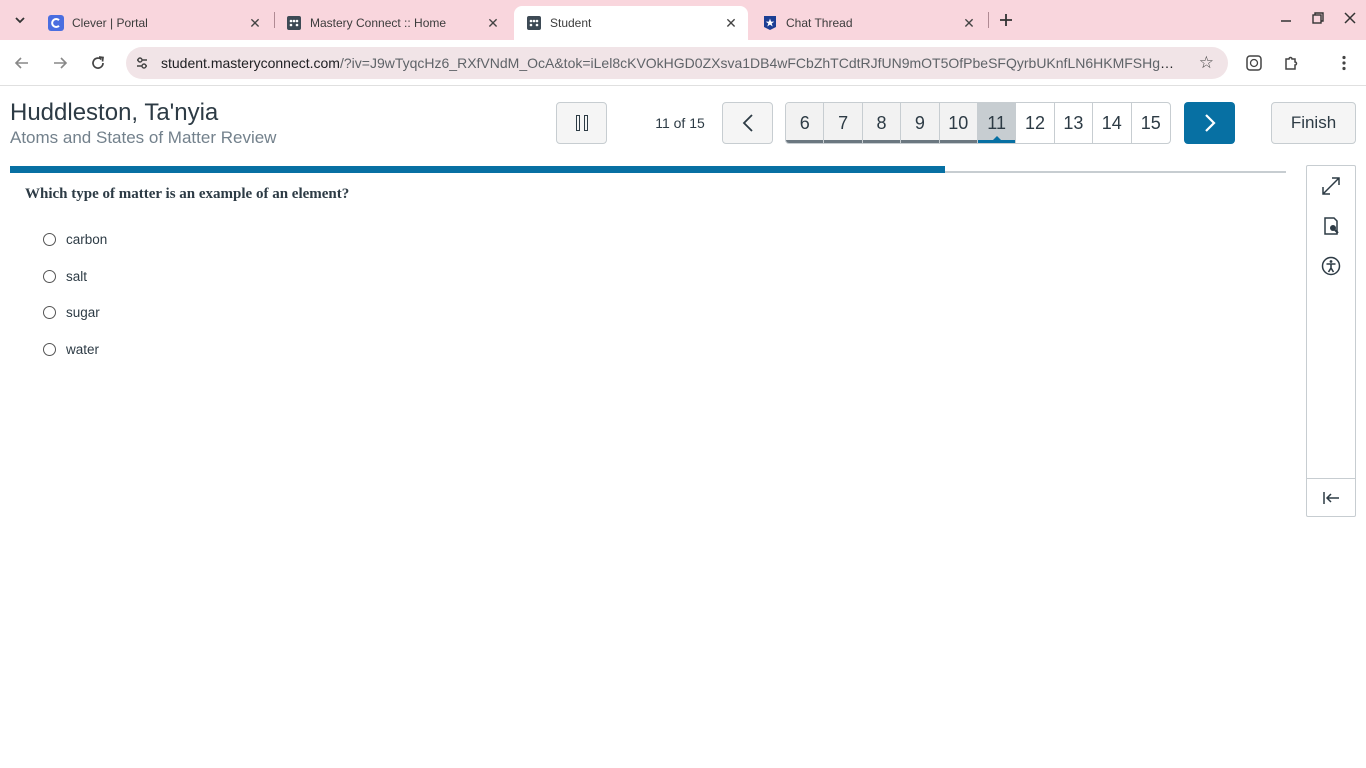  I want to click on answer-label: carbon, so click(86, 239).